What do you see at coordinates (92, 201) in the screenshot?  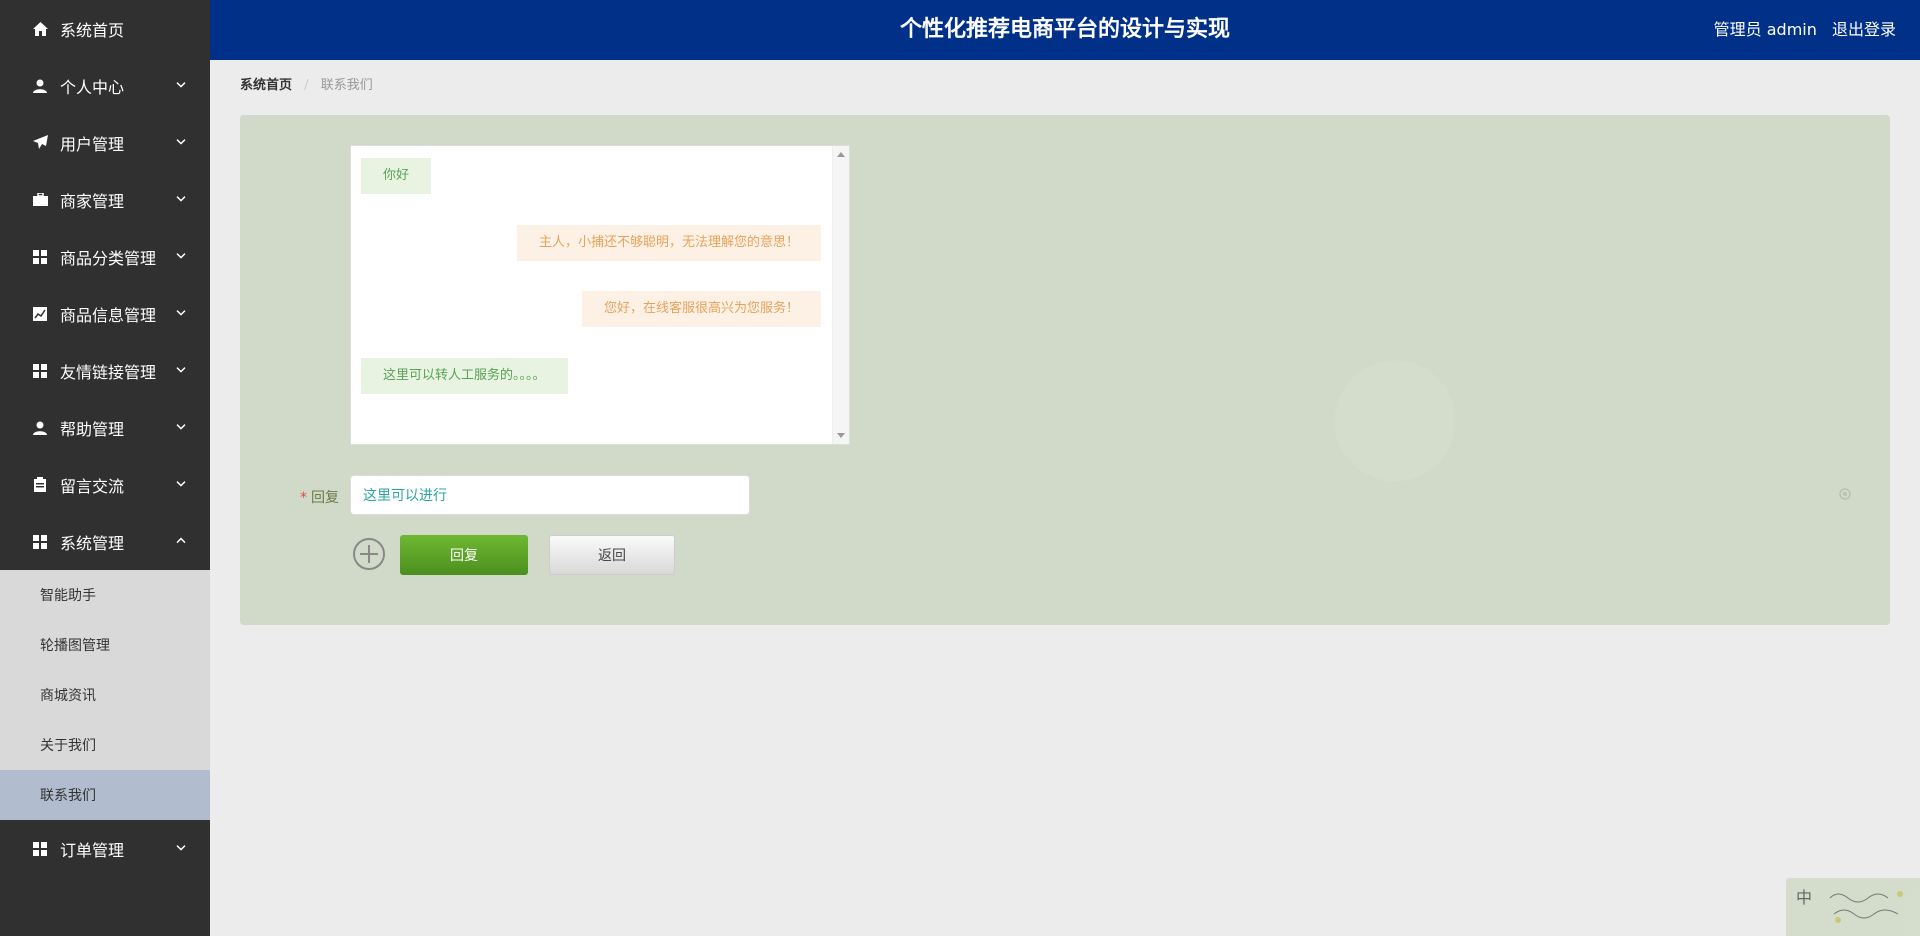 I see `sidebar-item-label: 商家管理` at bounding box center [92, 201].